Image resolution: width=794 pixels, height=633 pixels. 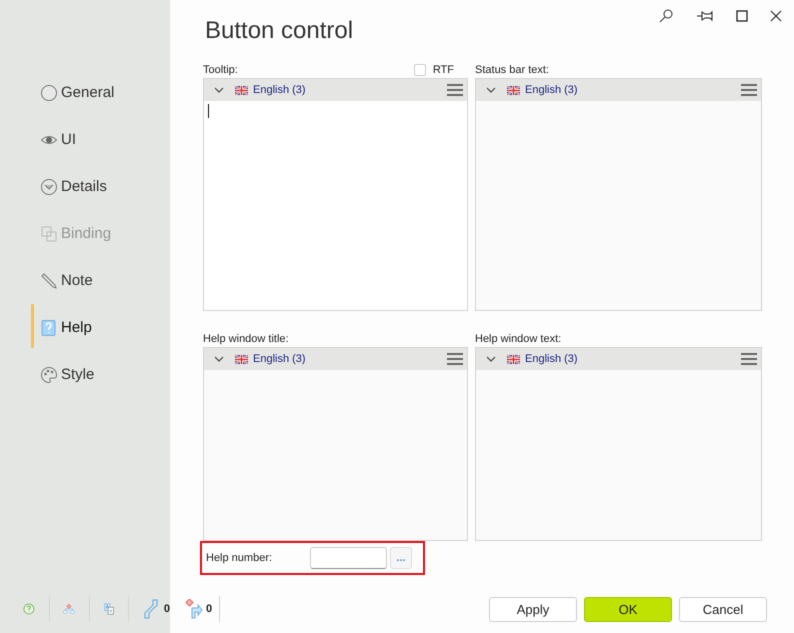 I want to click on field-label: Help number:, so click(x=240, y=558).